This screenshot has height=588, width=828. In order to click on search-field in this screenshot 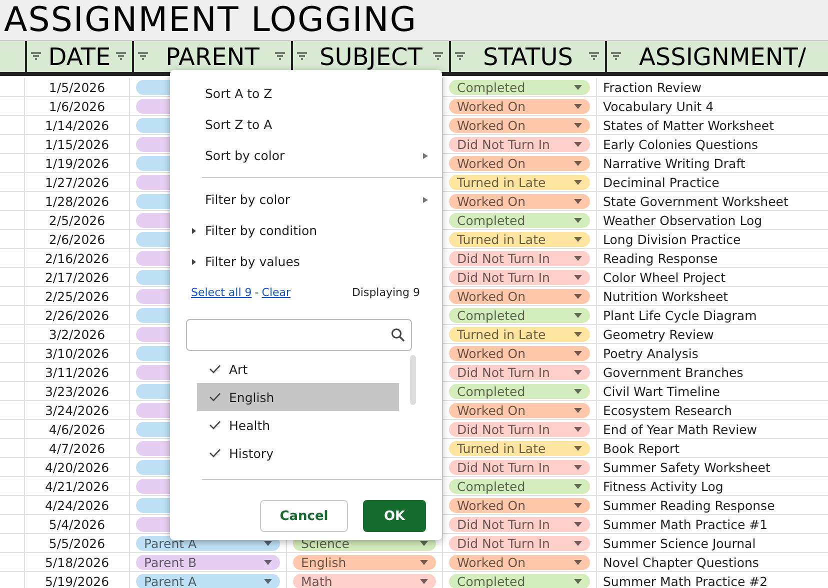, I will do `click(299, 335)`.